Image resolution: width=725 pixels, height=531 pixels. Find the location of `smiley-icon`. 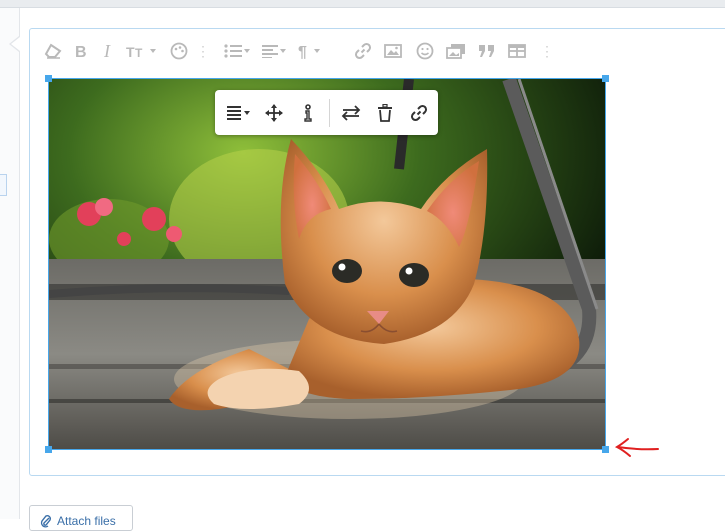

smiley-icon is located at coordinates (425, 51).